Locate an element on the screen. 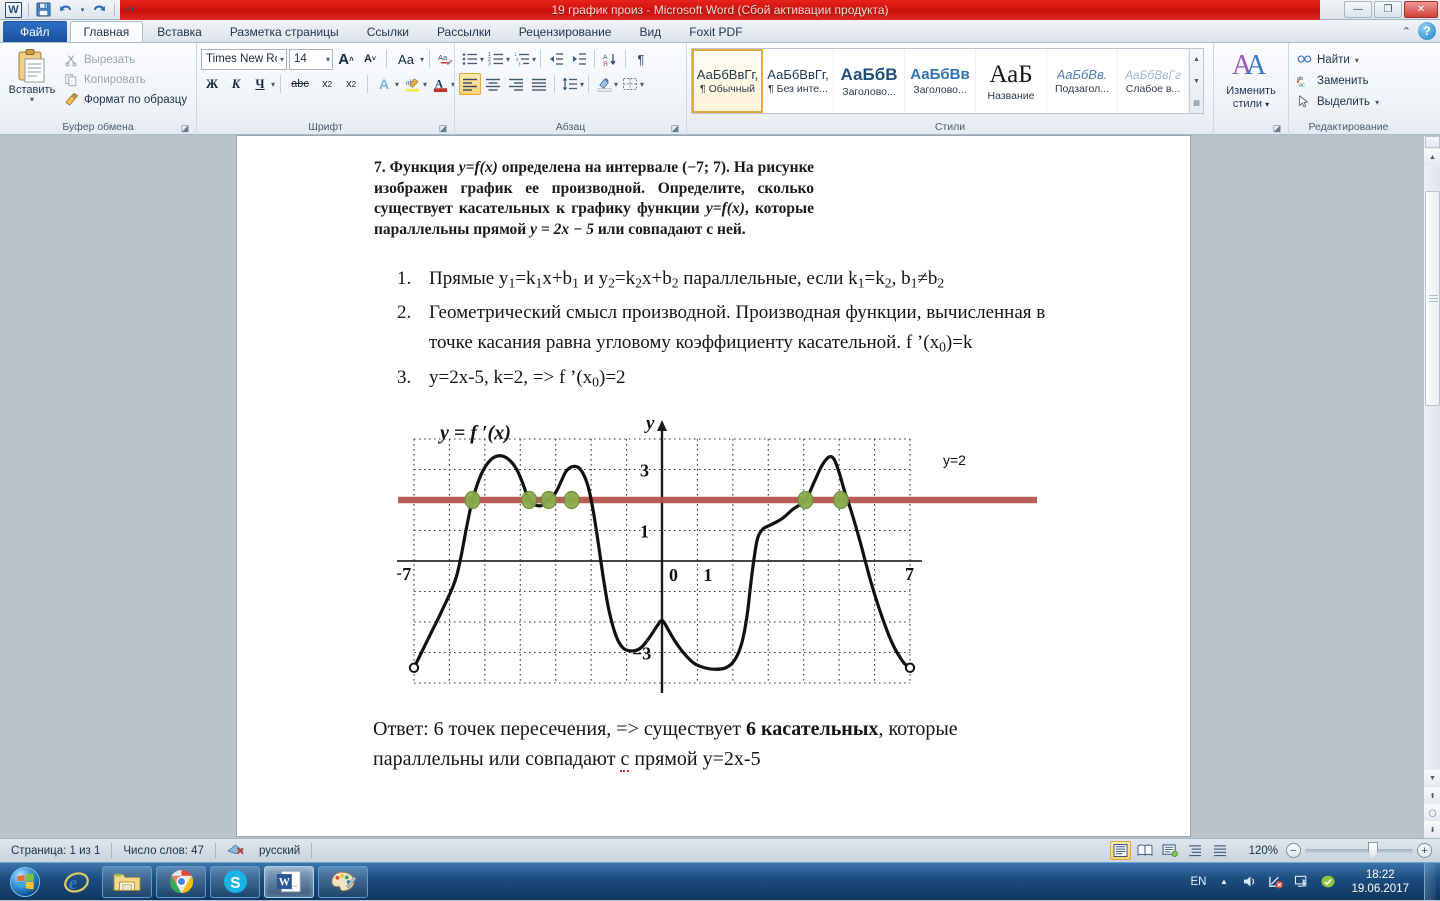 This screenshot has width=1440, height=901. zoom-slider is located at coordinates (1359, 851).